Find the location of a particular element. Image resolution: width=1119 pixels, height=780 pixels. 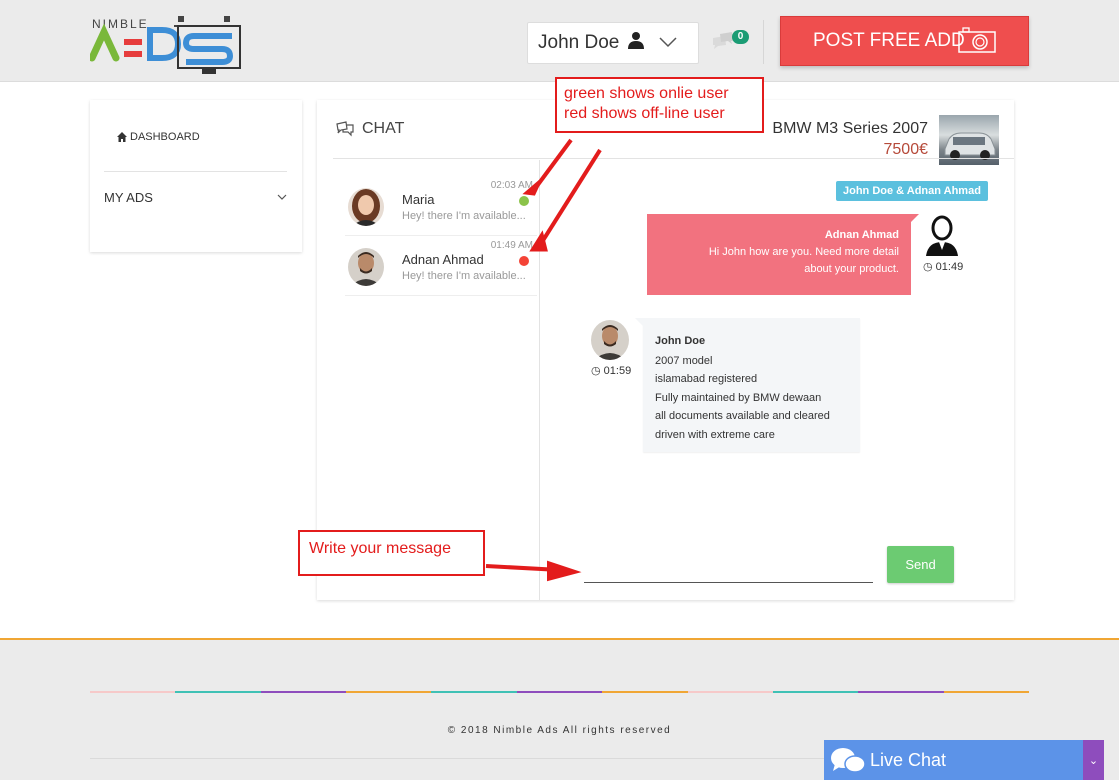

message-line: islamabad registered is located at coordinates (706, 379).